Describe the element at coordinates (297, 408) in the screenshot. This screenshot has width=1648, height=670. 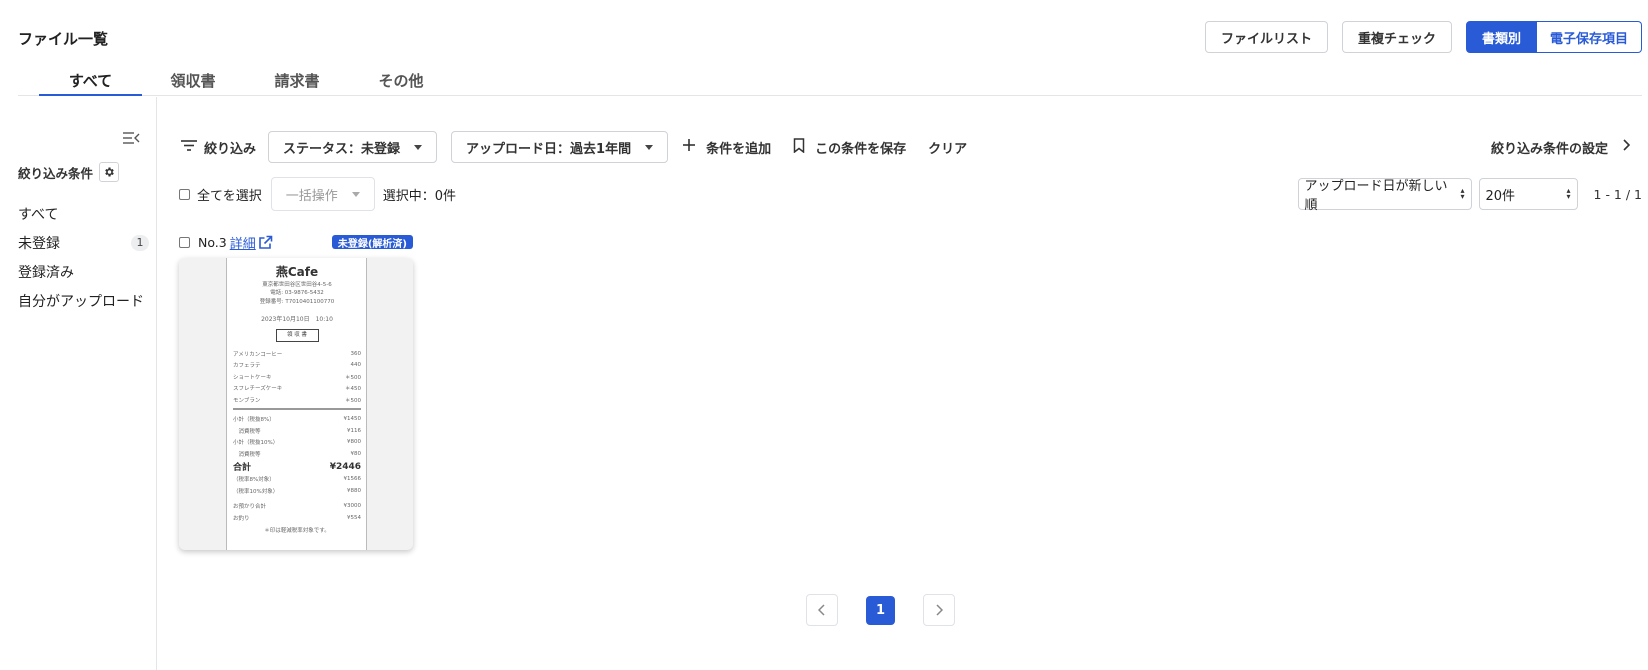
I see `receipt-divider` at that location.